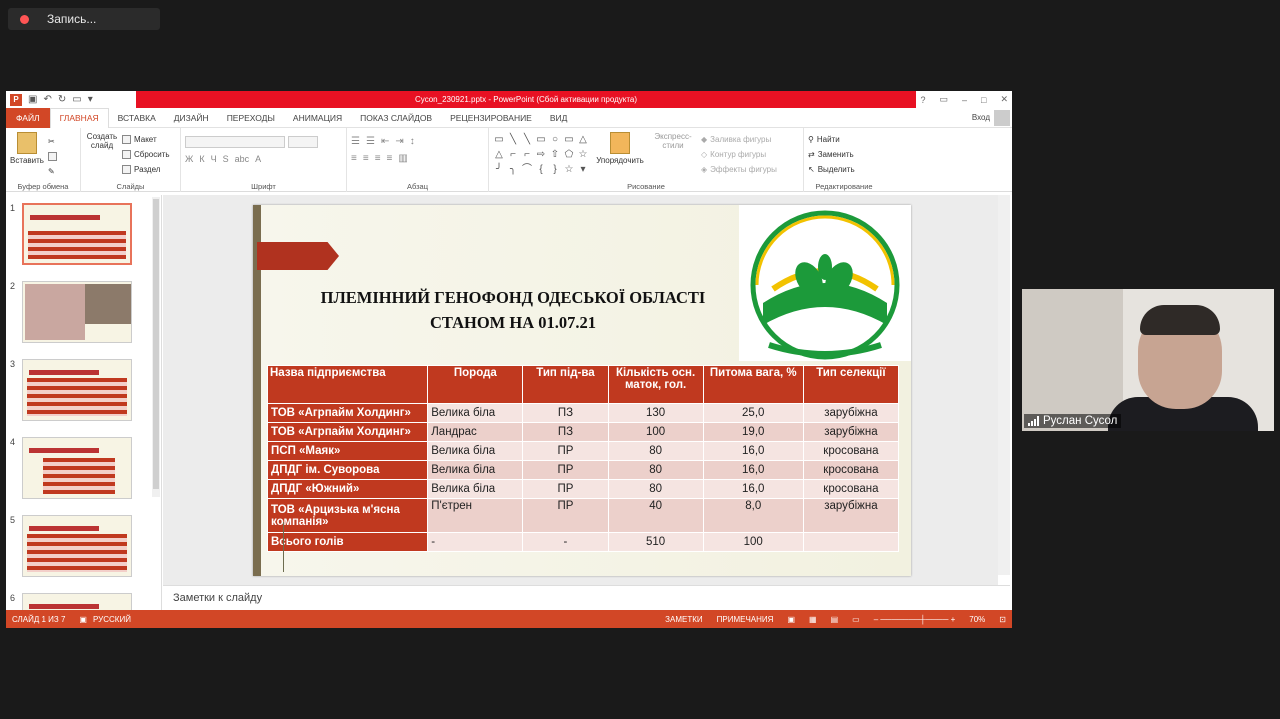  Describe the element at coordinates (214, 159) in the screenshot. I see `underline-icon: Ч` at that location.